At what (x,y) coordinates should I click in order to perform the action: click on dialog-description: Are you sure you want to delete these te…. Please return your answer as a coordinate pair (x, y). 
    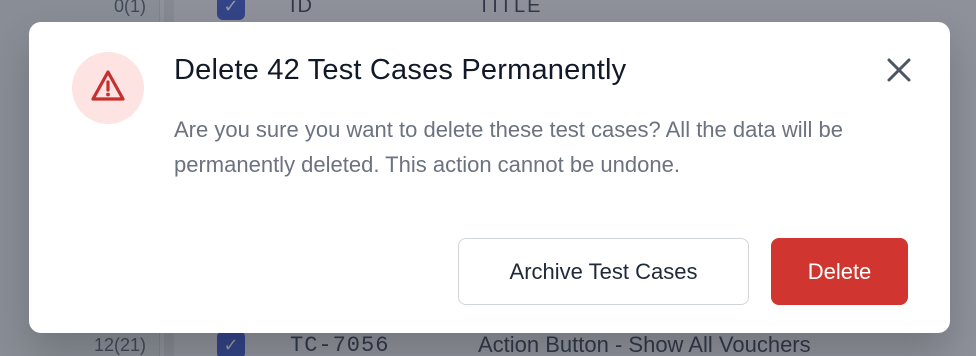
    Looking at the image, I should click on (508, 147).